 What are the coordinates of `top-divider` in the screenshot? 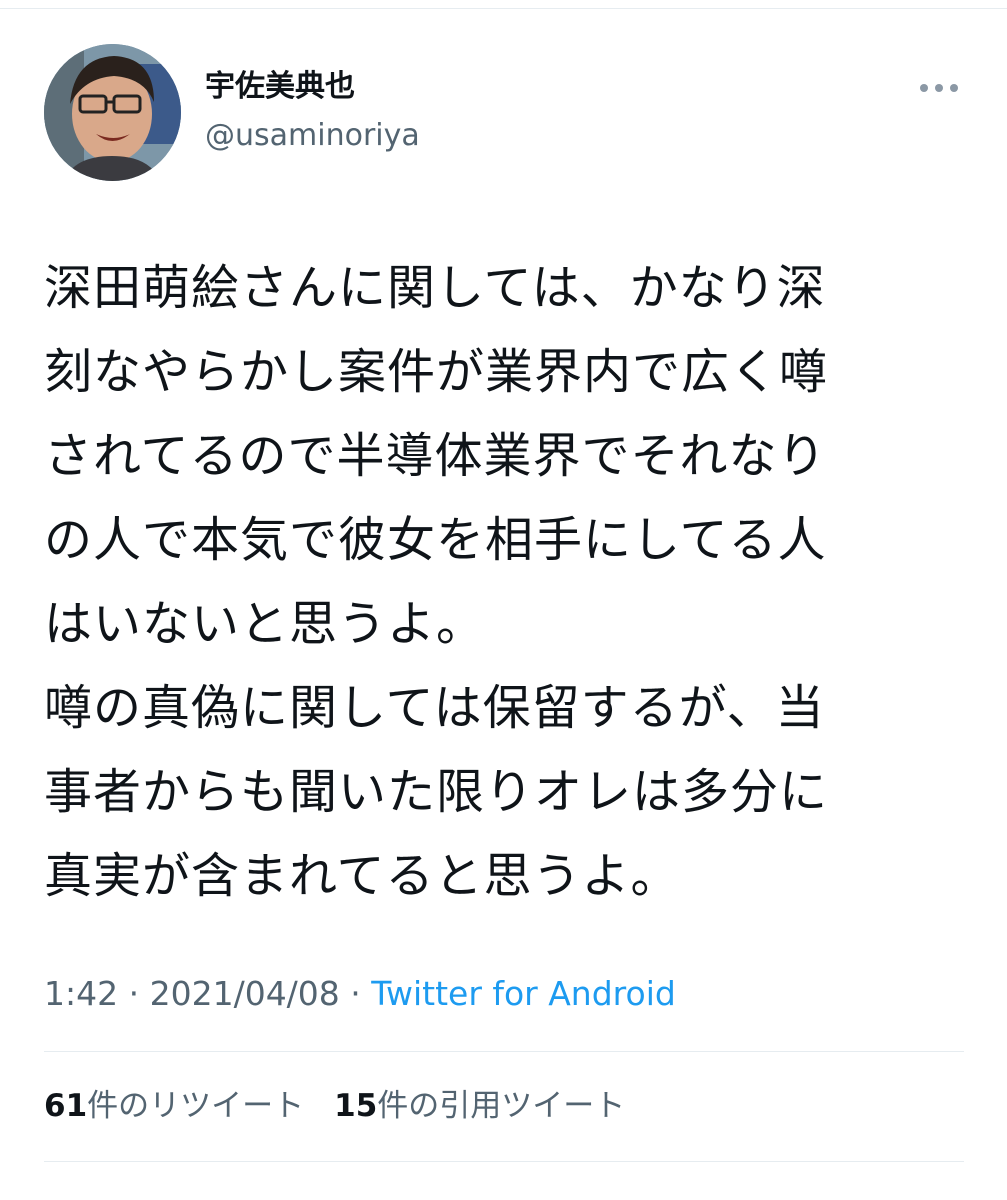 It's located at (503, 8).